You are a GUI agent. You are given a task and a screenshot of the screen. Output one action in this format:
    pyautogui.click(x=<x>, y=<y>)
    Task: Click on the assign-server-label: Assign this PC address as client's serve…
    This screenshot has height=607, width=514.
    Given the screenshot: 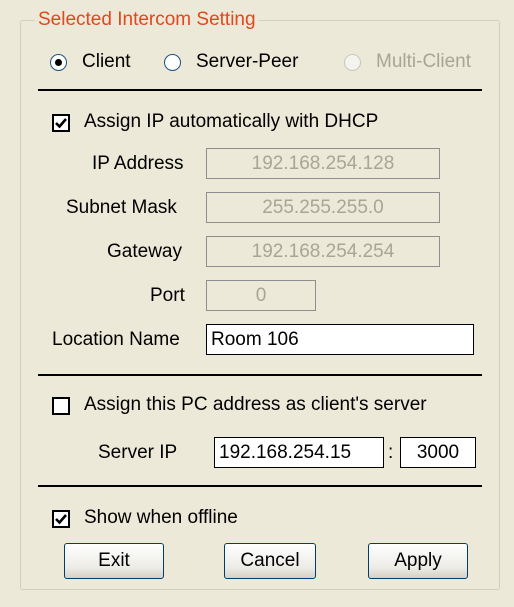 What is the action you would take?
    pyautogui.click(x=255, y=405)
    